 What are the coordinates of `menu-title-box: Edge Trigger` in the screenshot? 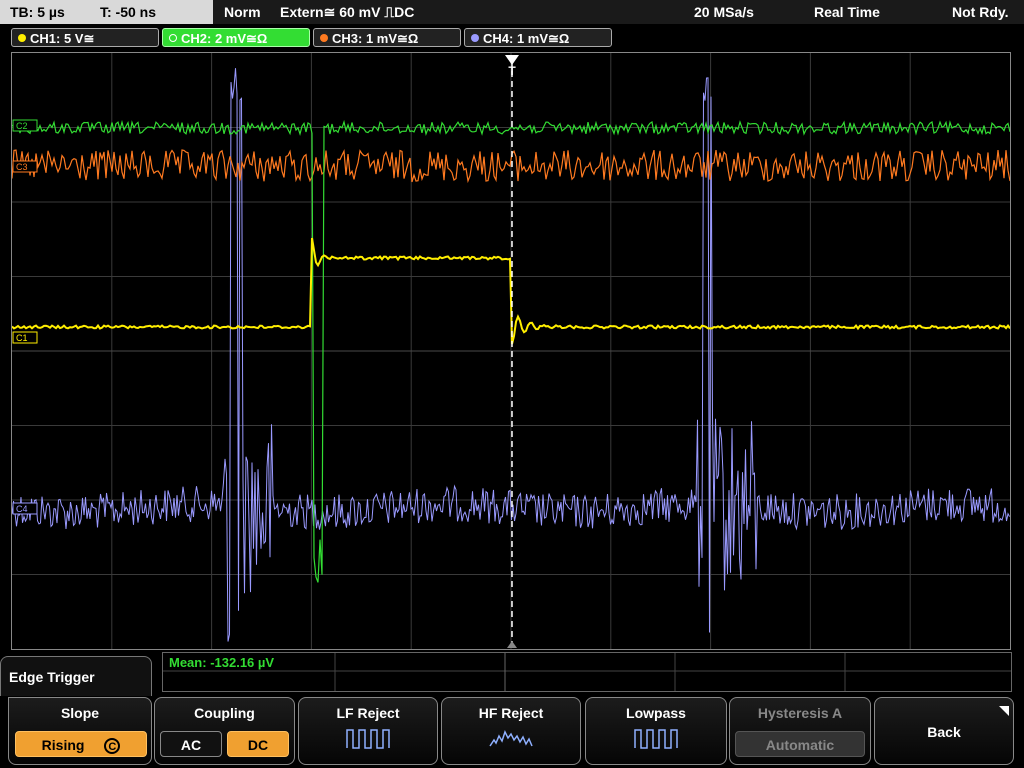 It's located at (76, 676).